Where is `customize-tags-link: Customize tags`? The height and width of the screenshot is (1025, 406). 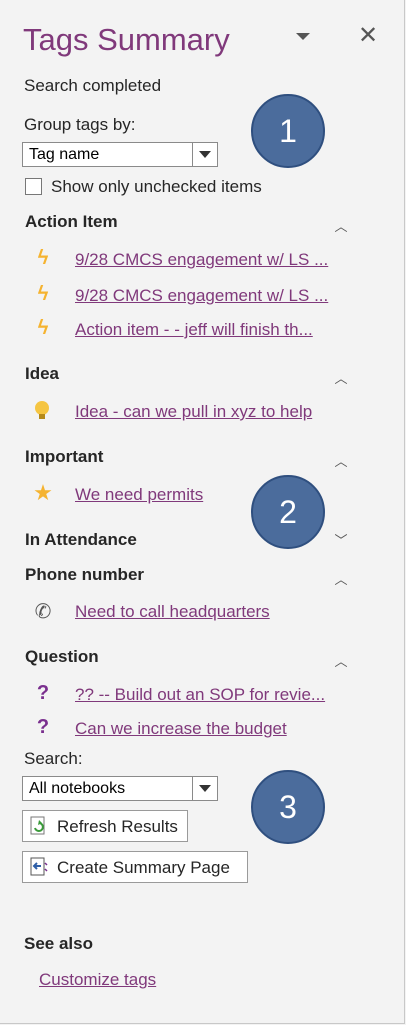
customize-tags-link: Customize tags is located at coordinates (97, 980).